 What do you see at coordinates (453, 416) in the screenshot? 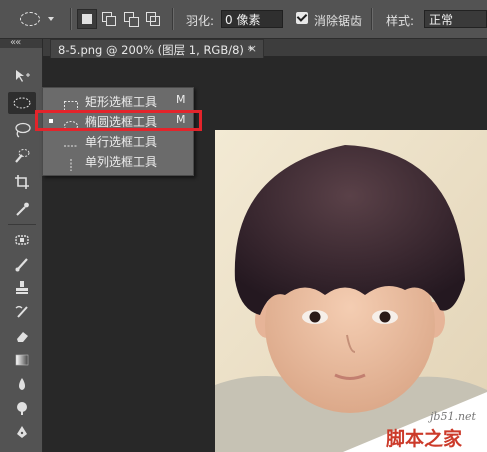
I see `watermark-site: jb51.net` at bounding box center [453, 416].